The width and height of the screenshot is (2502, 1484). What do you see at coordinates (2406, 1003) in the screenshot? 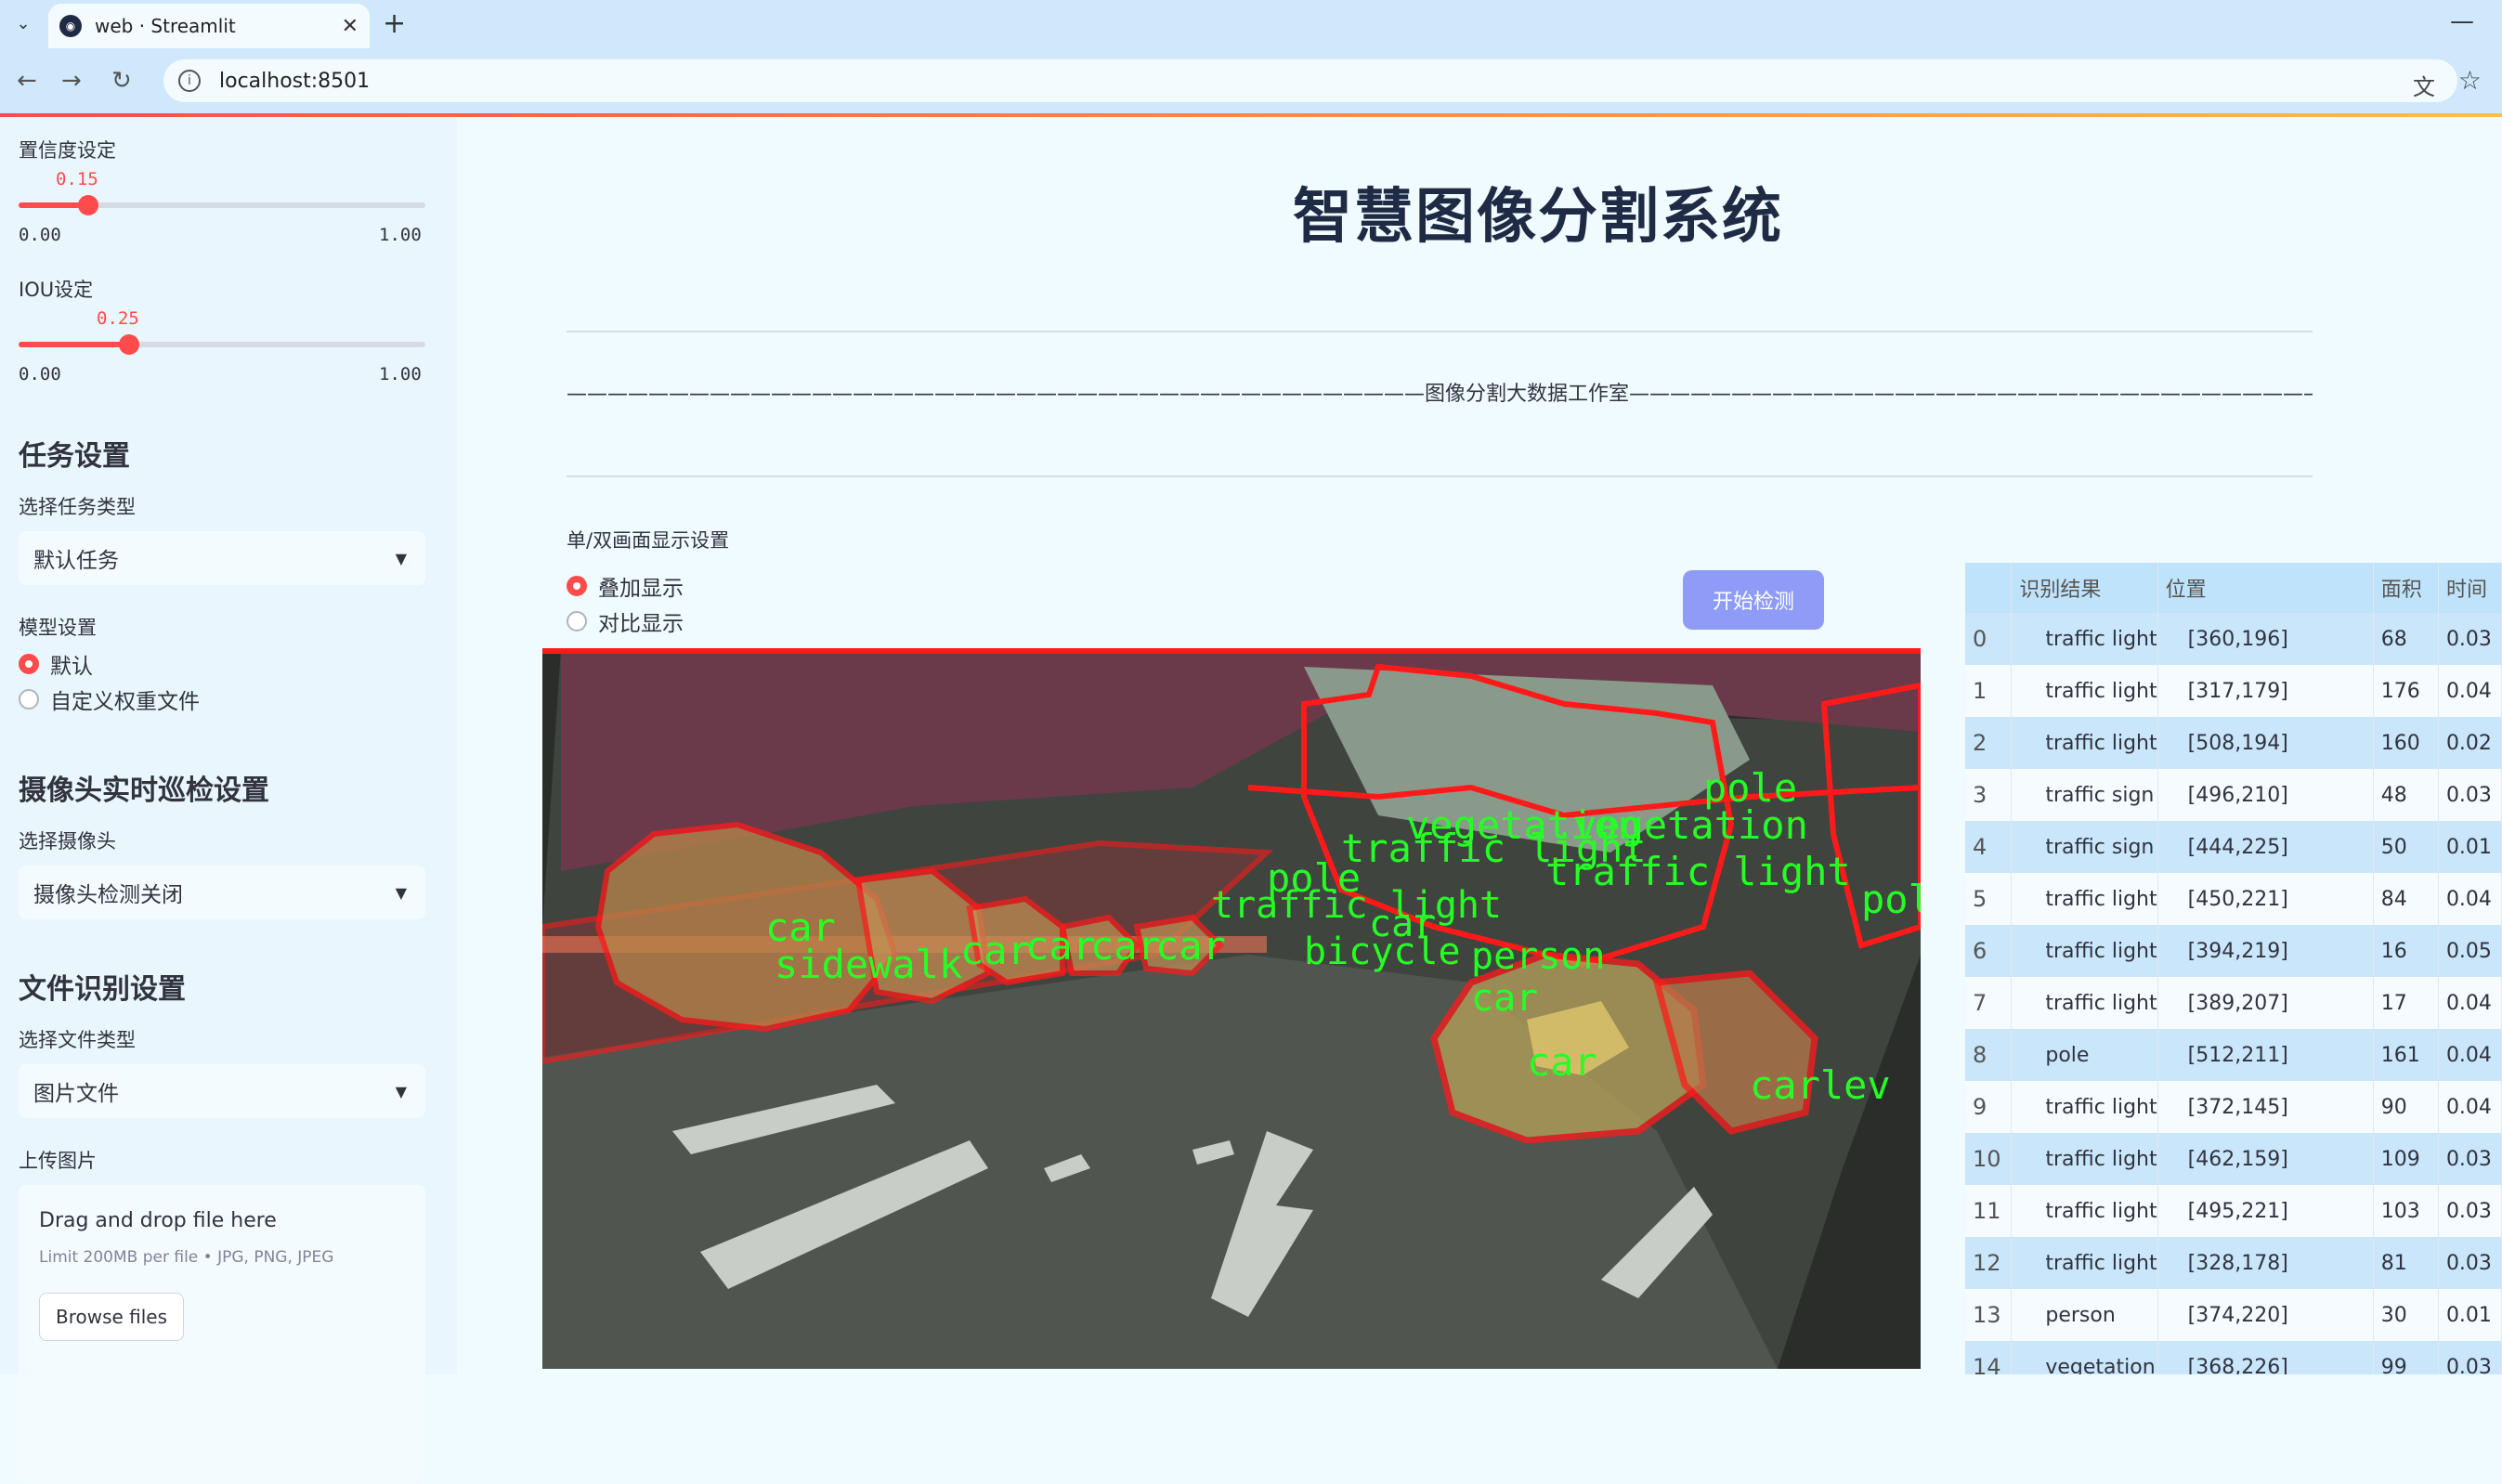
I see `row-area: 17` at bounding box center [2406, 1003].